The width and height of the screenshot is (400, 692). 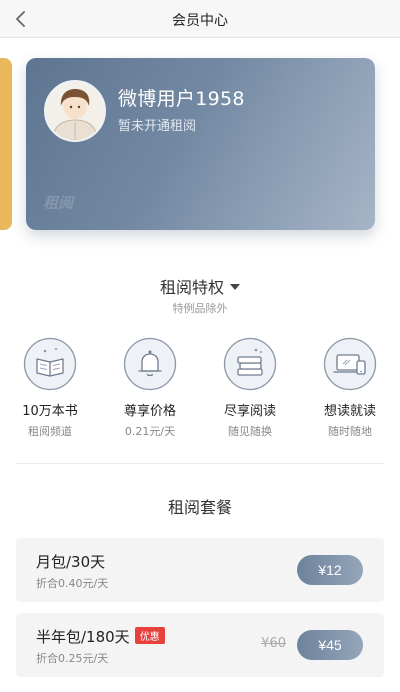 What do you see at coordinates (250, 364) in the screenshot?
I see `book-stack-icon` at bounding box center [250, 364].